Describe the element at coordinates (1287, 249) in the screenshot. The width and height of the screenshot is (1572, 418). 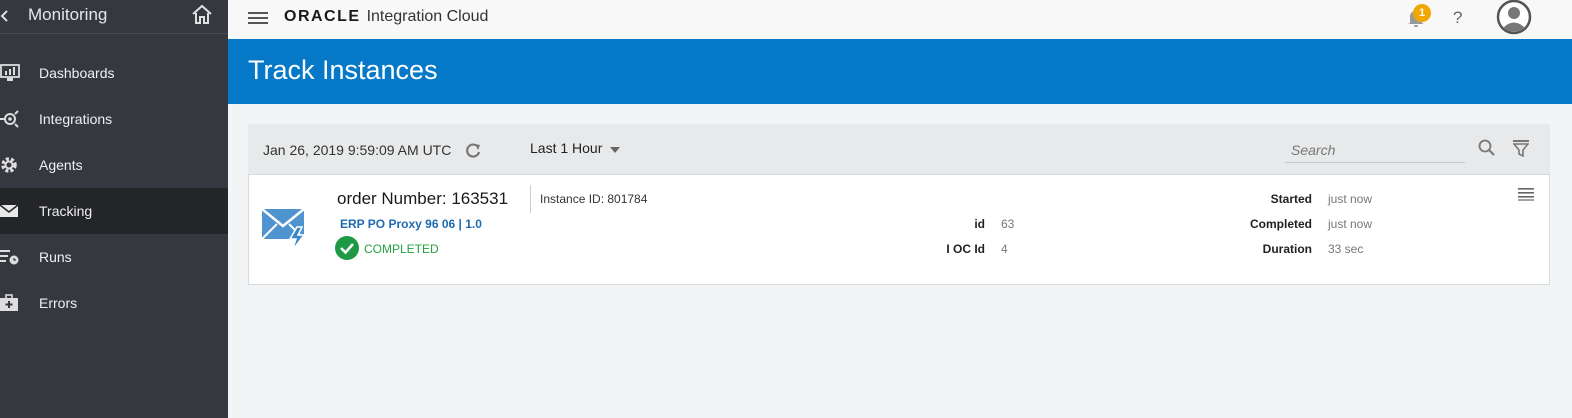
I see `duration-label: Duration` at that location.